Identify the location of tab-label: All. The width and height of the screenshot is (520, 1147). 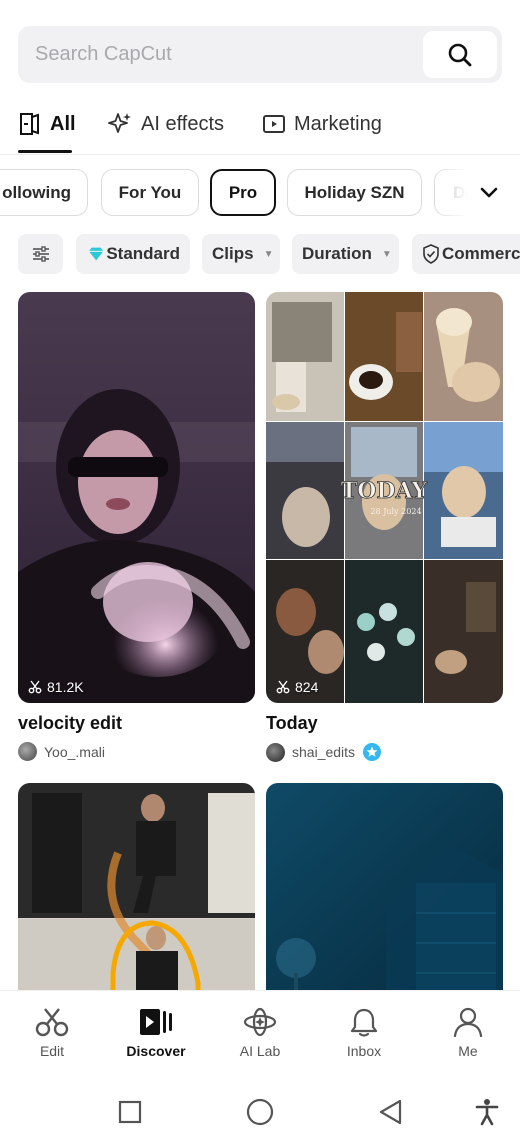
(63, 123).